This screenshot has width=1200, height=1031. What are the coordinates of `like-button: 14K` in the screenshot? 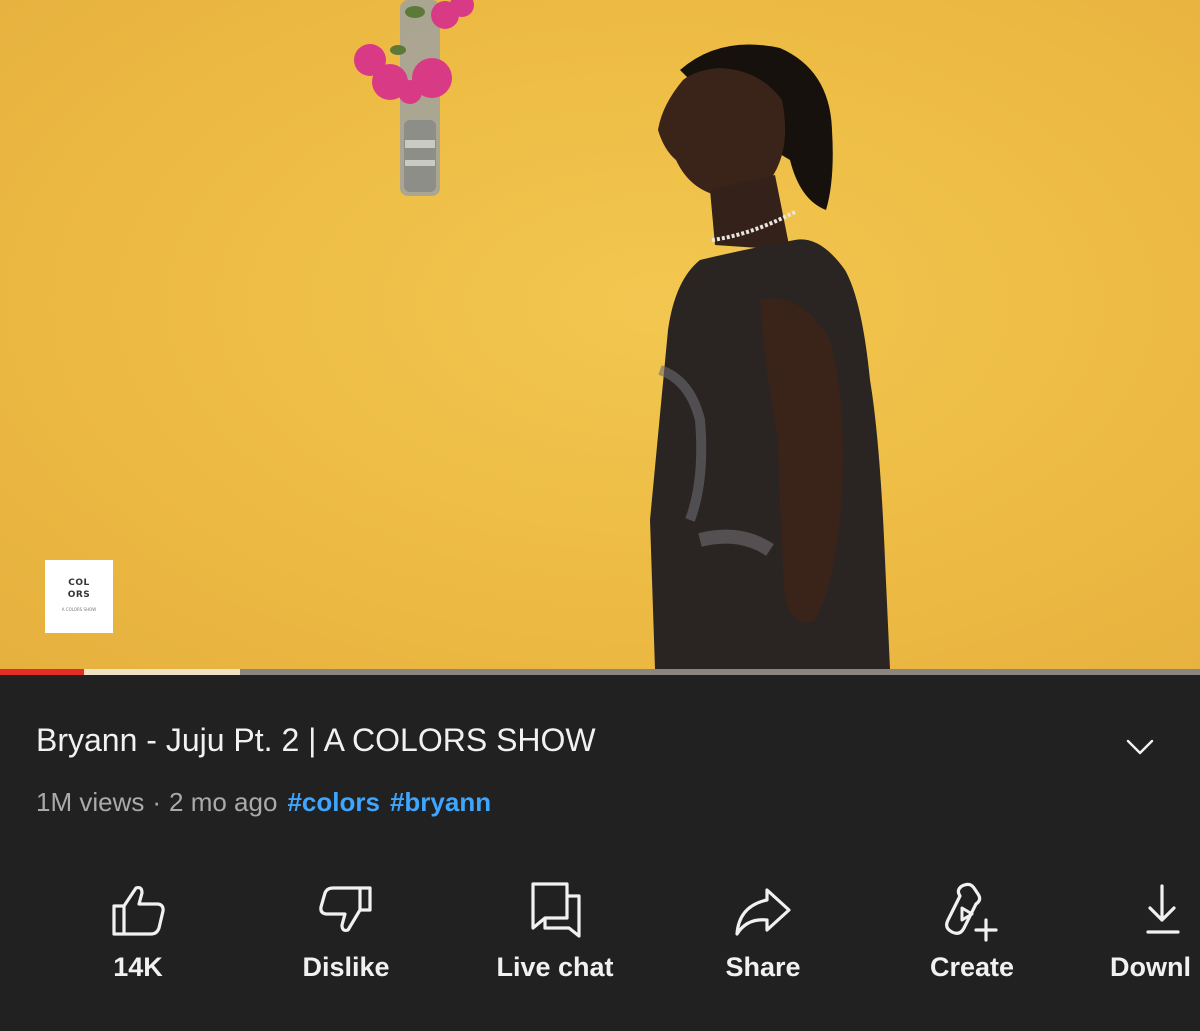 It's located at (138, 935).